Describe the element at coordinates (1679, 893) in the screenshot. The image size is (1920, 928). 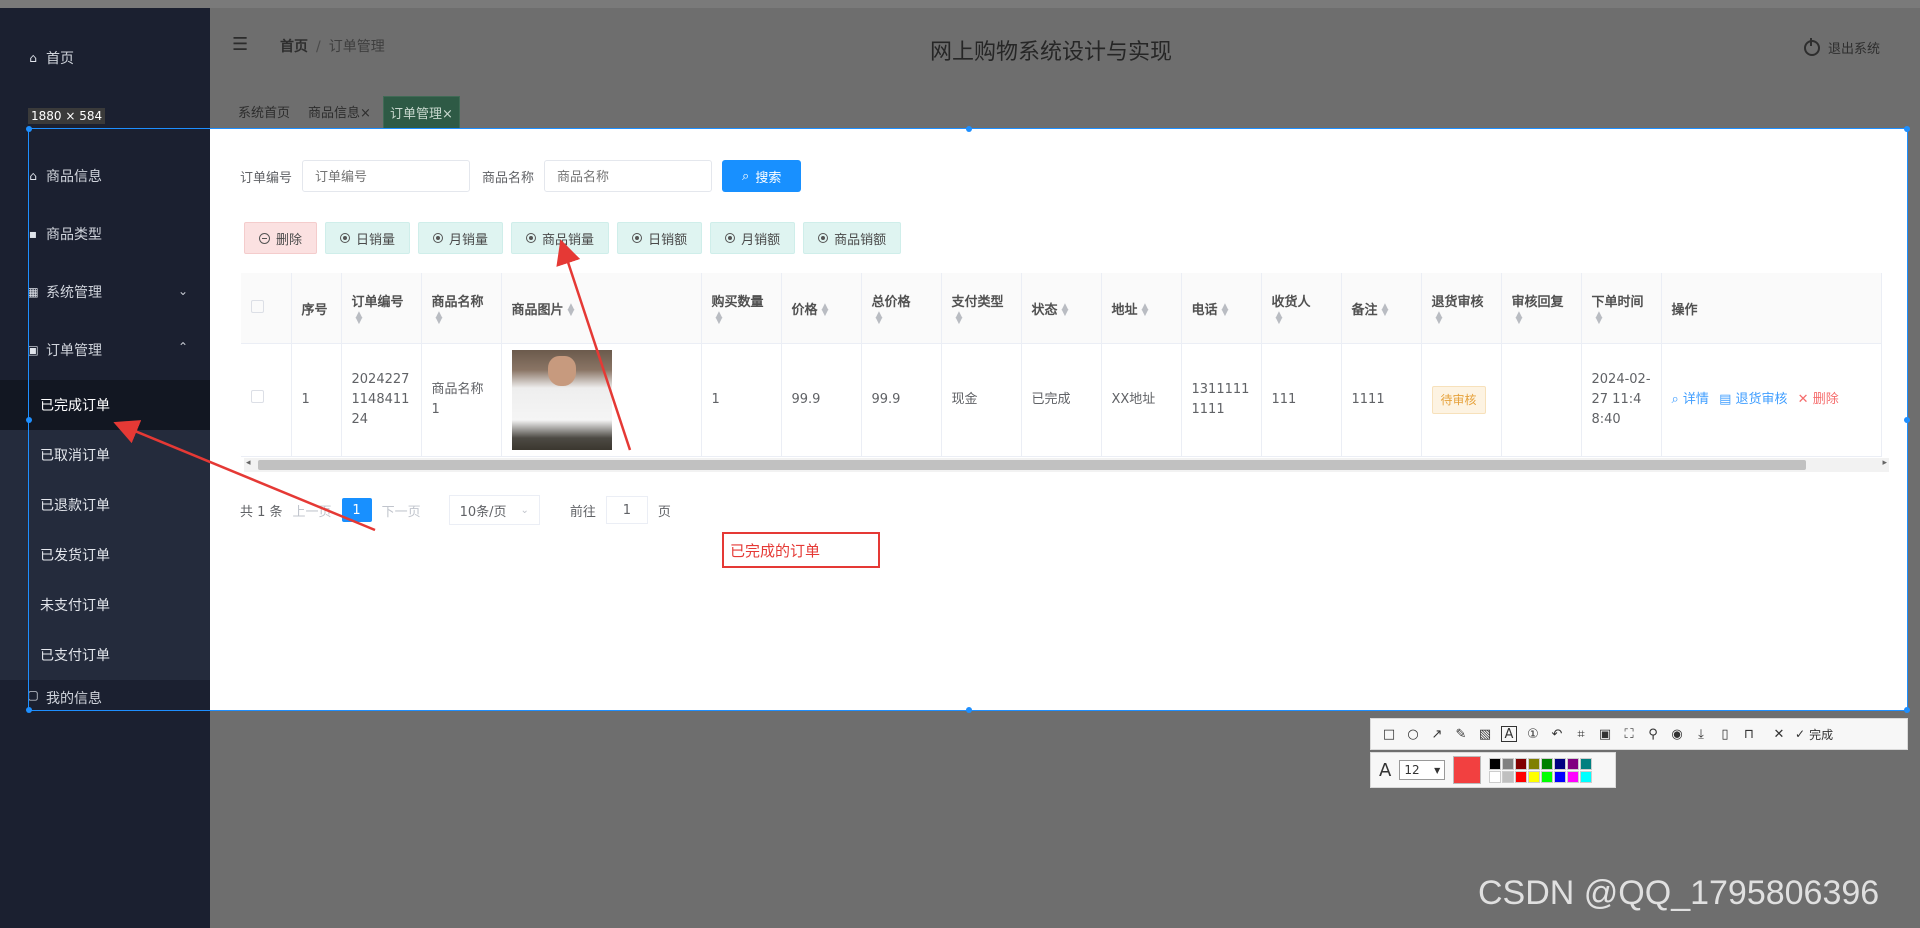
I see `watermark: CSDN @QQ_1795806396` at that location.